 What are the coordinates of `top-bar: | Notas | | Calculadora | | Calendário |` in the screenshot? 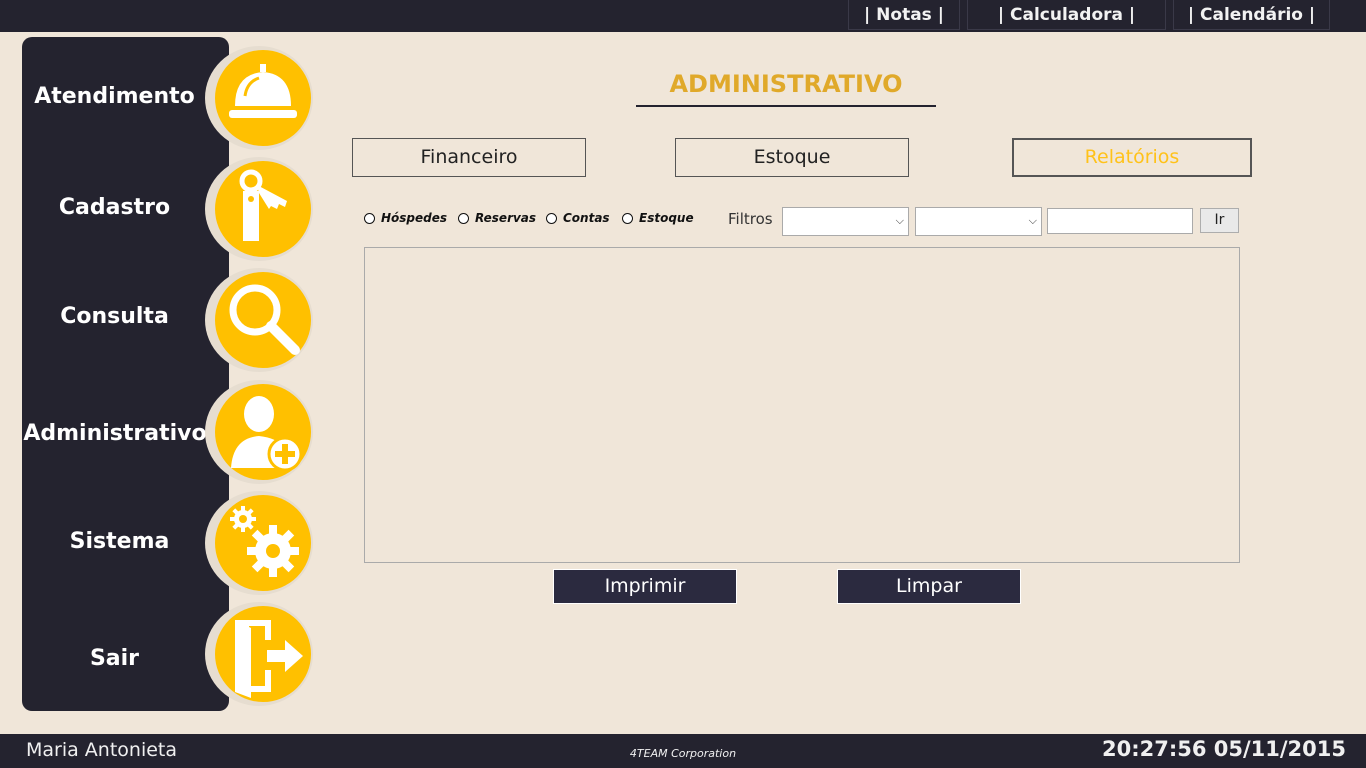 It's located at (683, 16).